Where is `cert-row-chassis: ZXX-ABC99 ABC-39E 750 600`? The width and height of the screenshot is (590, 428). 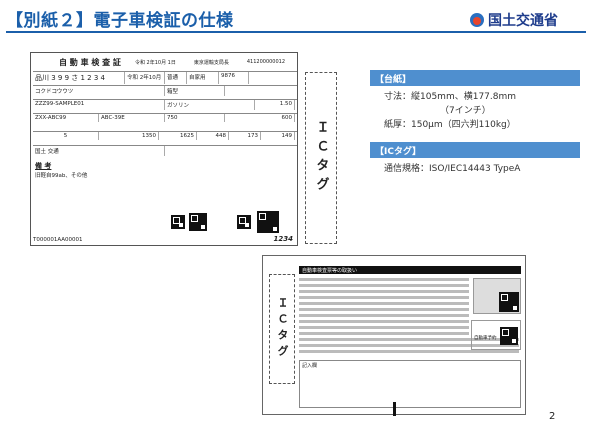 cert-row-chassis: ZXX-ABC99 ABC-39E 750 600 is located at coordinates (165, 117).